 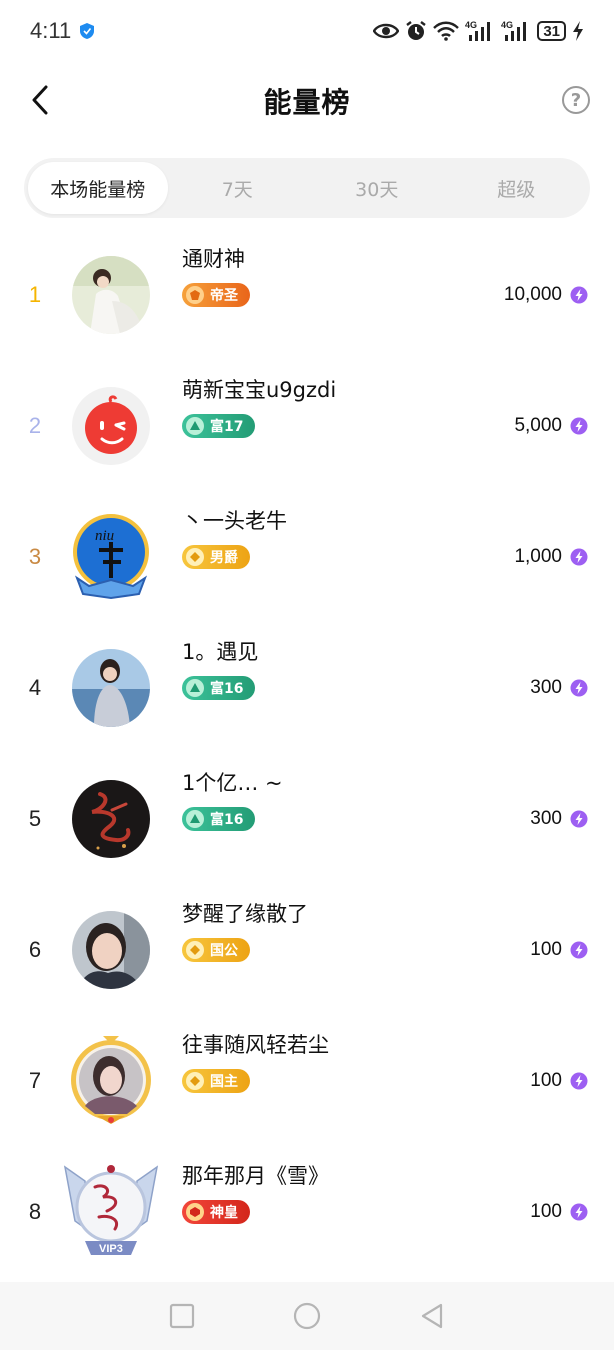 I want to click on alarm-icon, so click(x=416, y=30).